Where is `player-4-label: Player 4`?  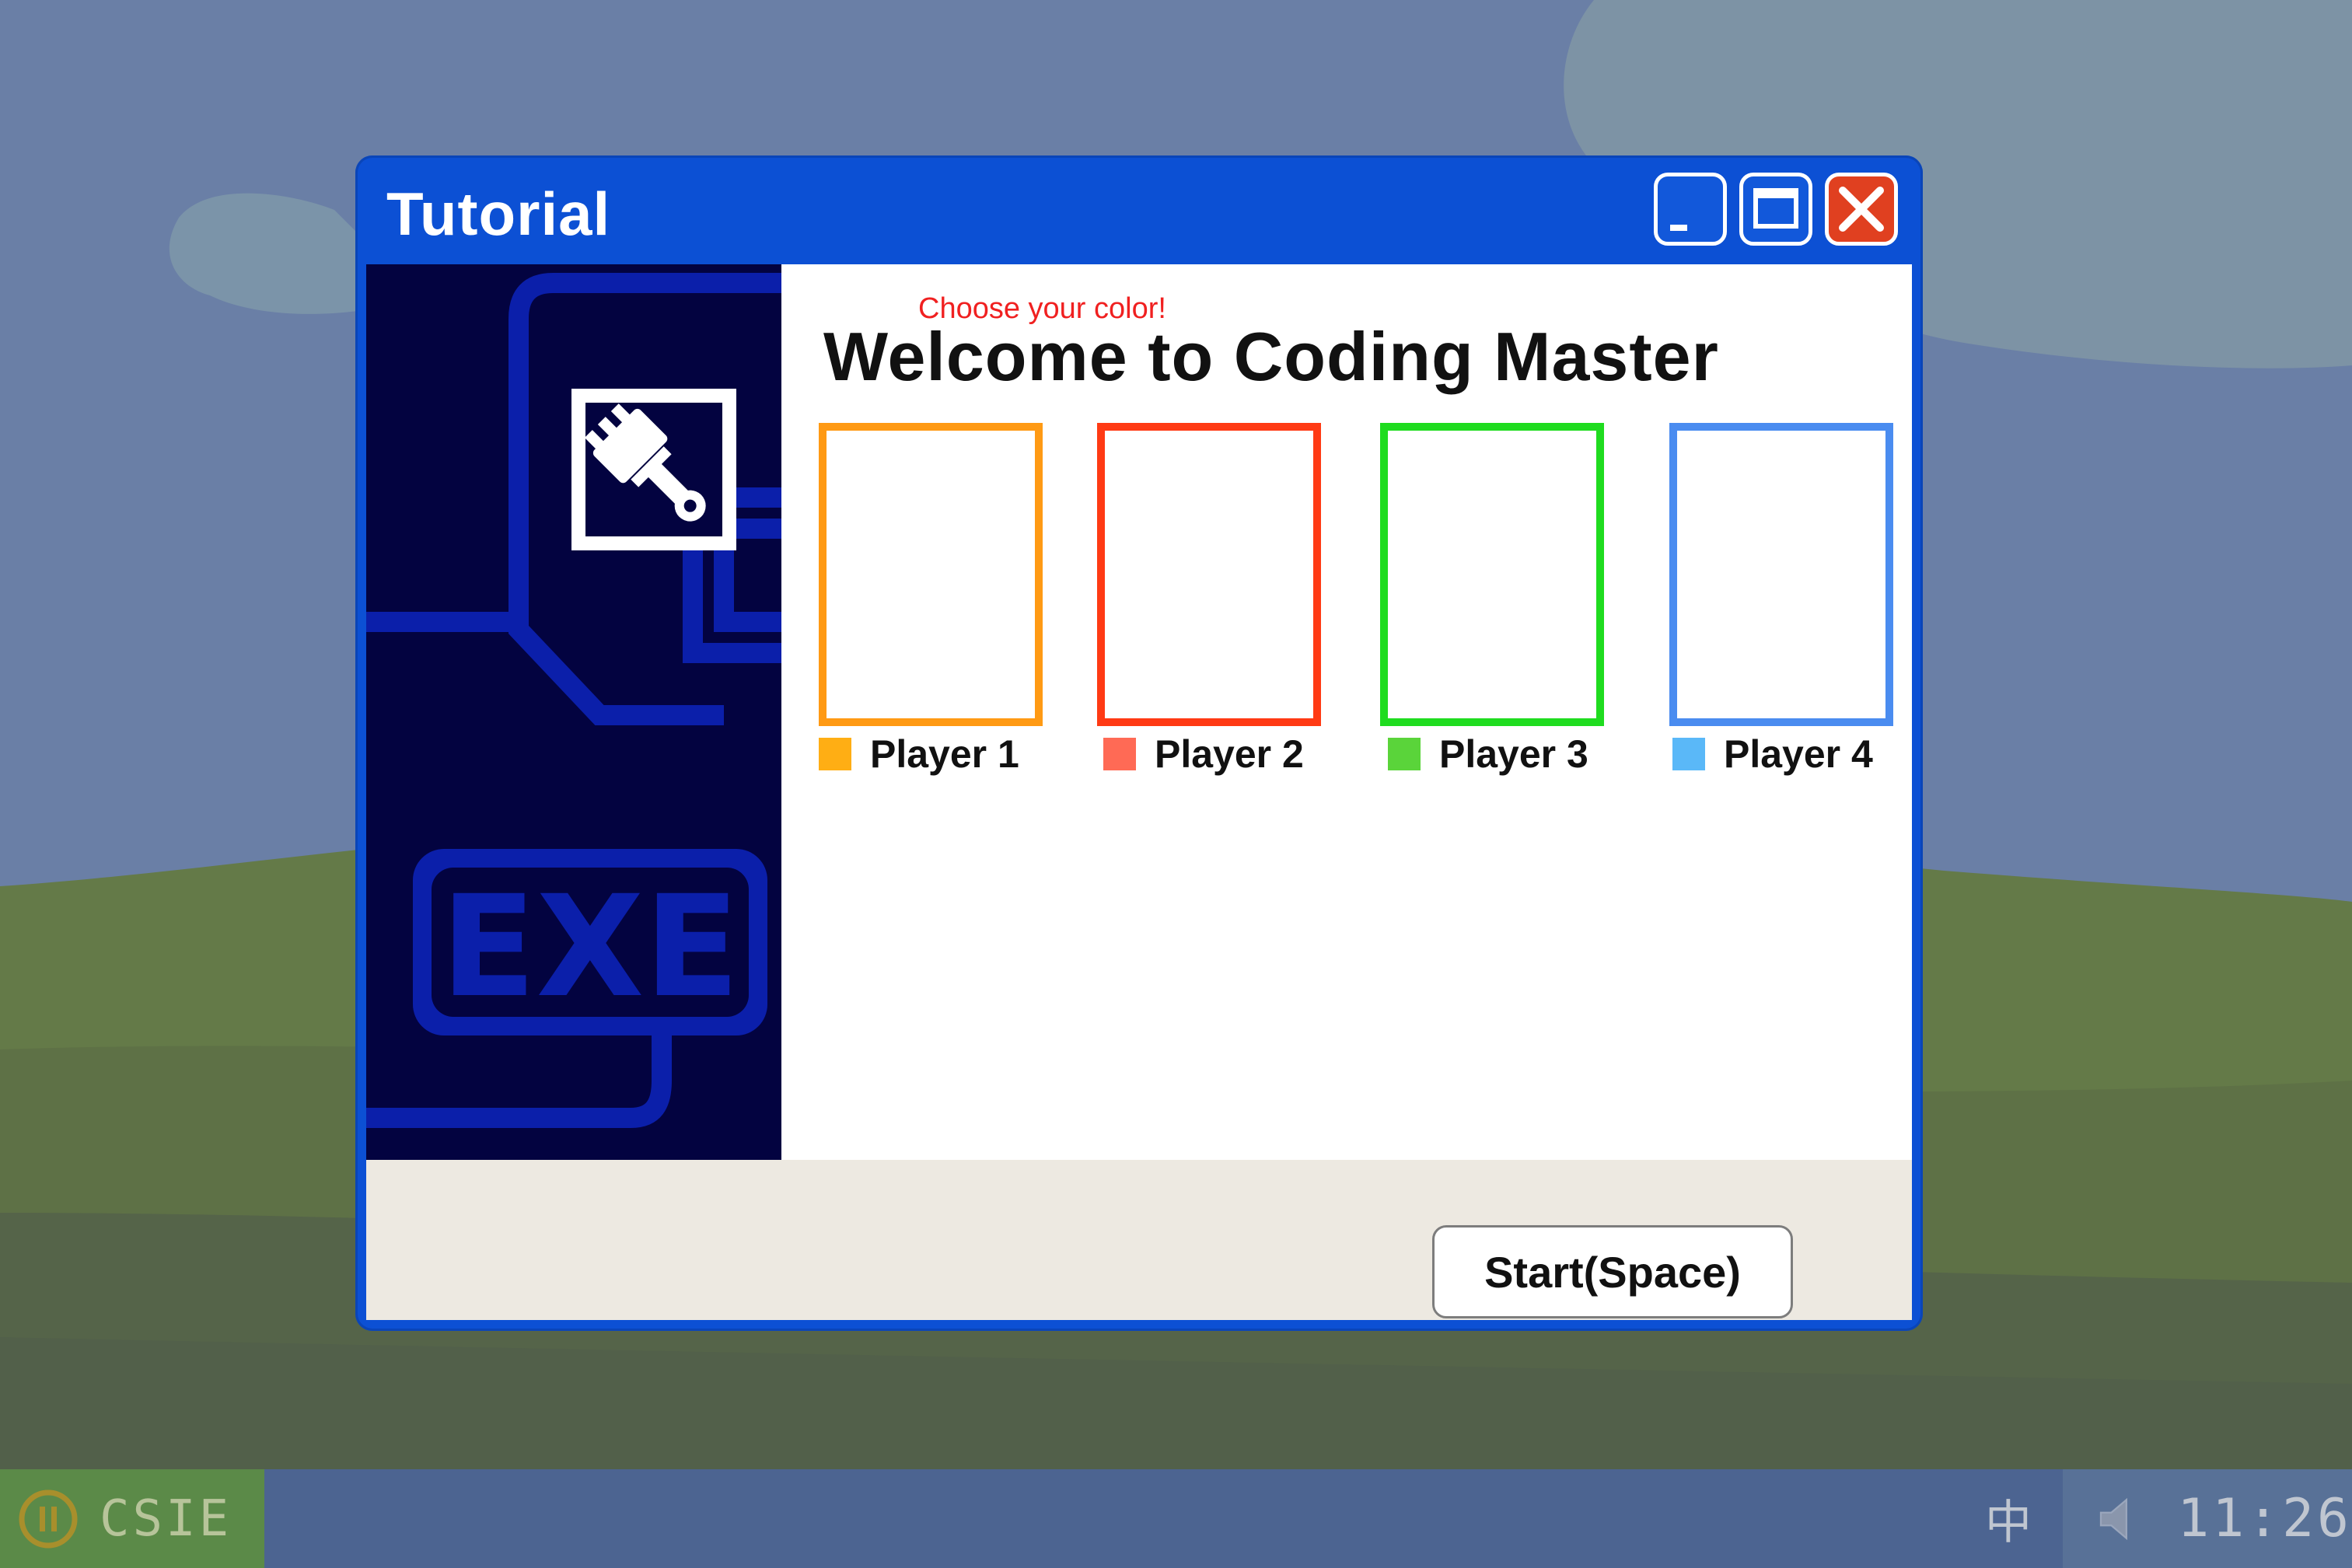
player-4-label: Player 4 is located at coordinates (1773, 754).